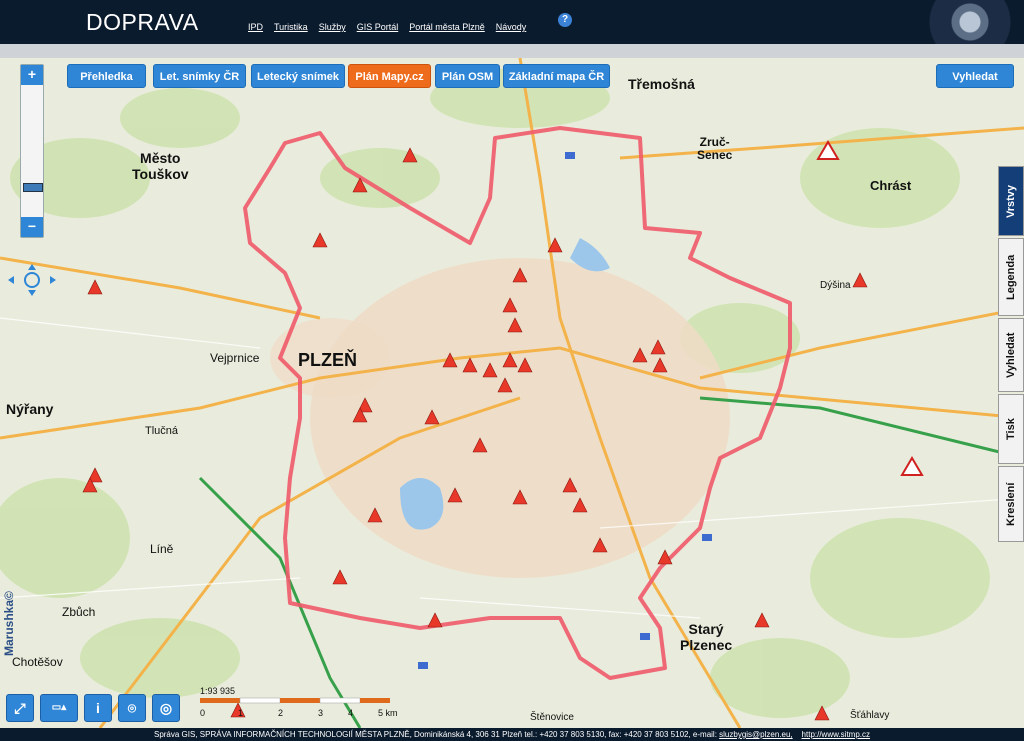 The width and height of the screenshot is (1024, 741). Describe the element at coordinates (512, 51) in the screenshot. I see `header-subbar` at that location.